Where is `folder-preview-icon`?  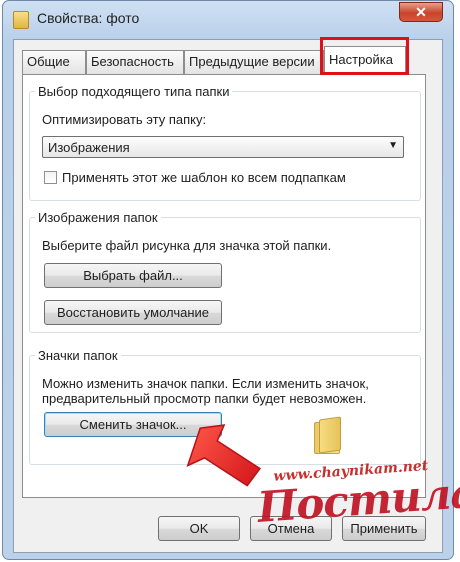 folder-preview-icon is located at coordinates (327, 435).